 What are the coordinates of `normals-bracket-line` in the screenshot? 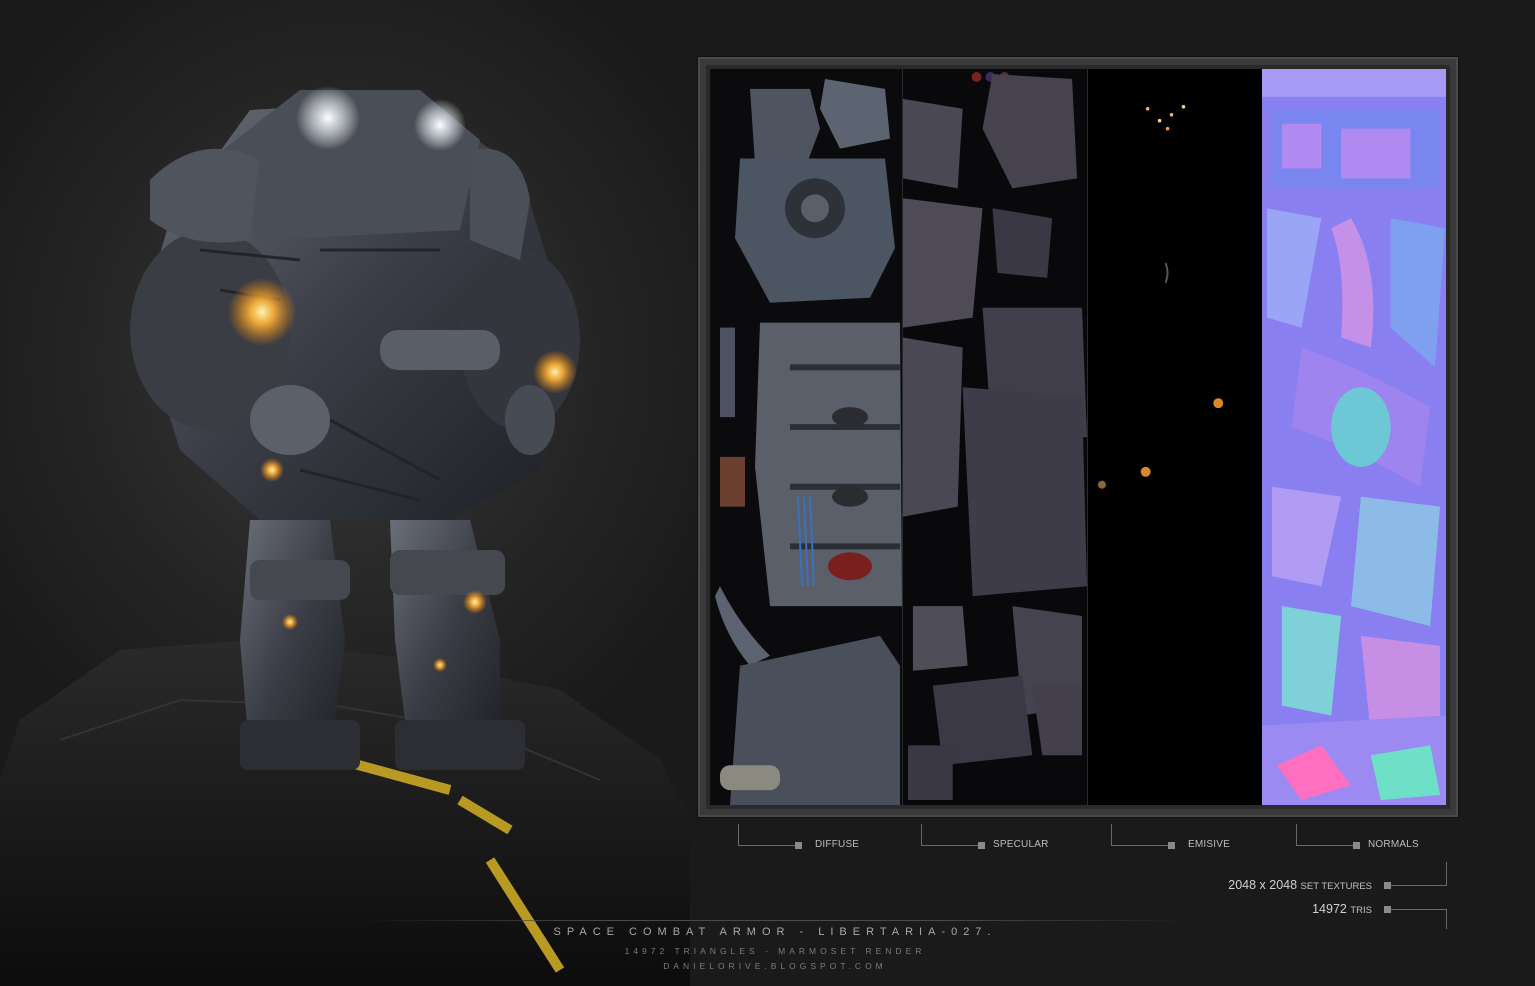 It's located at (1325, 845).